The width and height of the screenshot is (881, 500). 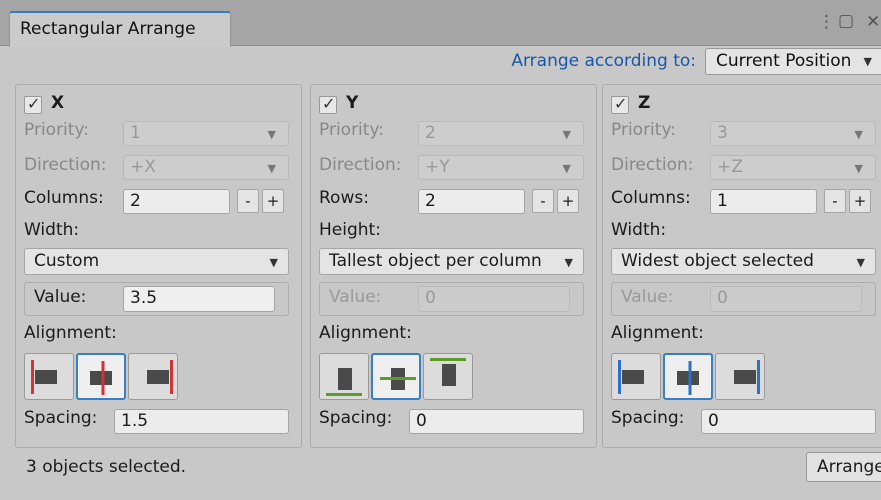 I want to click on axis-x-title: X, so click(x=58, y=103).